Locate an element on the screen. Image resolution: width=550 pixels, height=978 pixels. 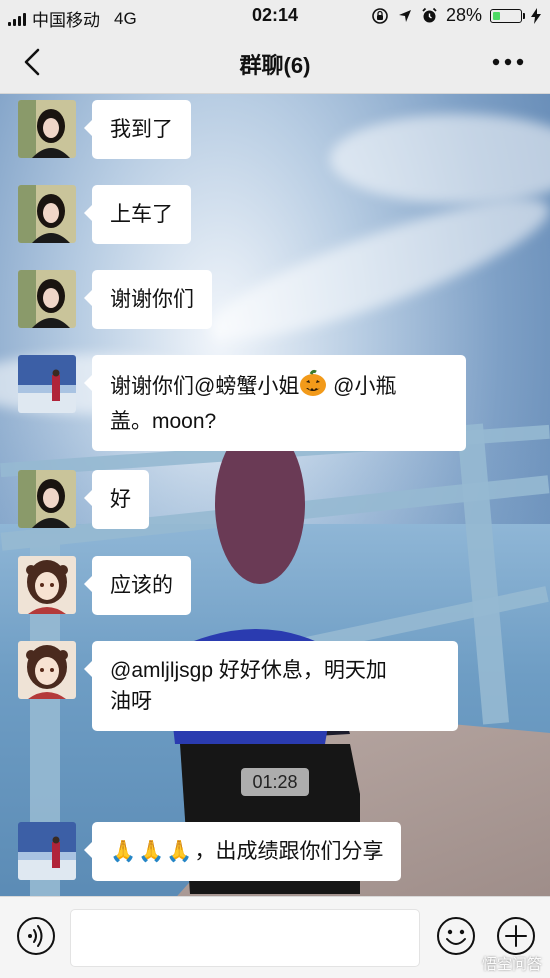
ellipsis-icon is located at coordinates (508, 62).